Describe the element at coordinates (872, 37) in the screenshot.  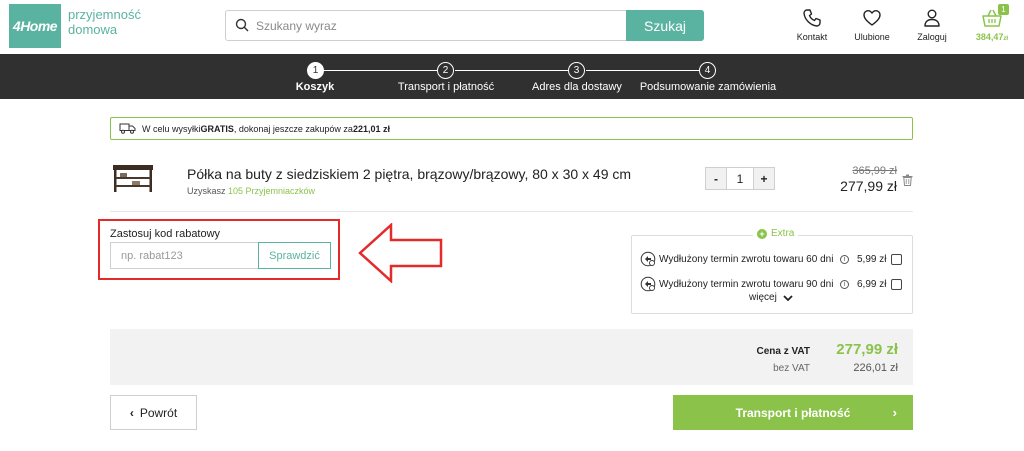
I see `favorites-label: Ulubione` at that location.